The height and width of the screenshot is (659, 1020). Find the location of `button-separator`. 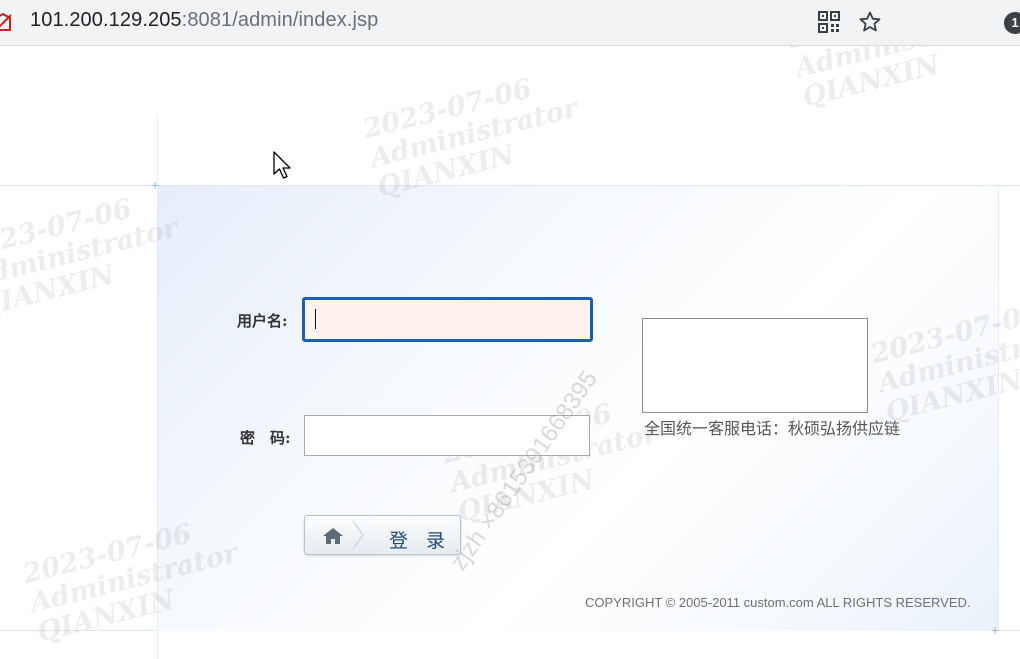

button-separator is located at coordinates (358, 535).